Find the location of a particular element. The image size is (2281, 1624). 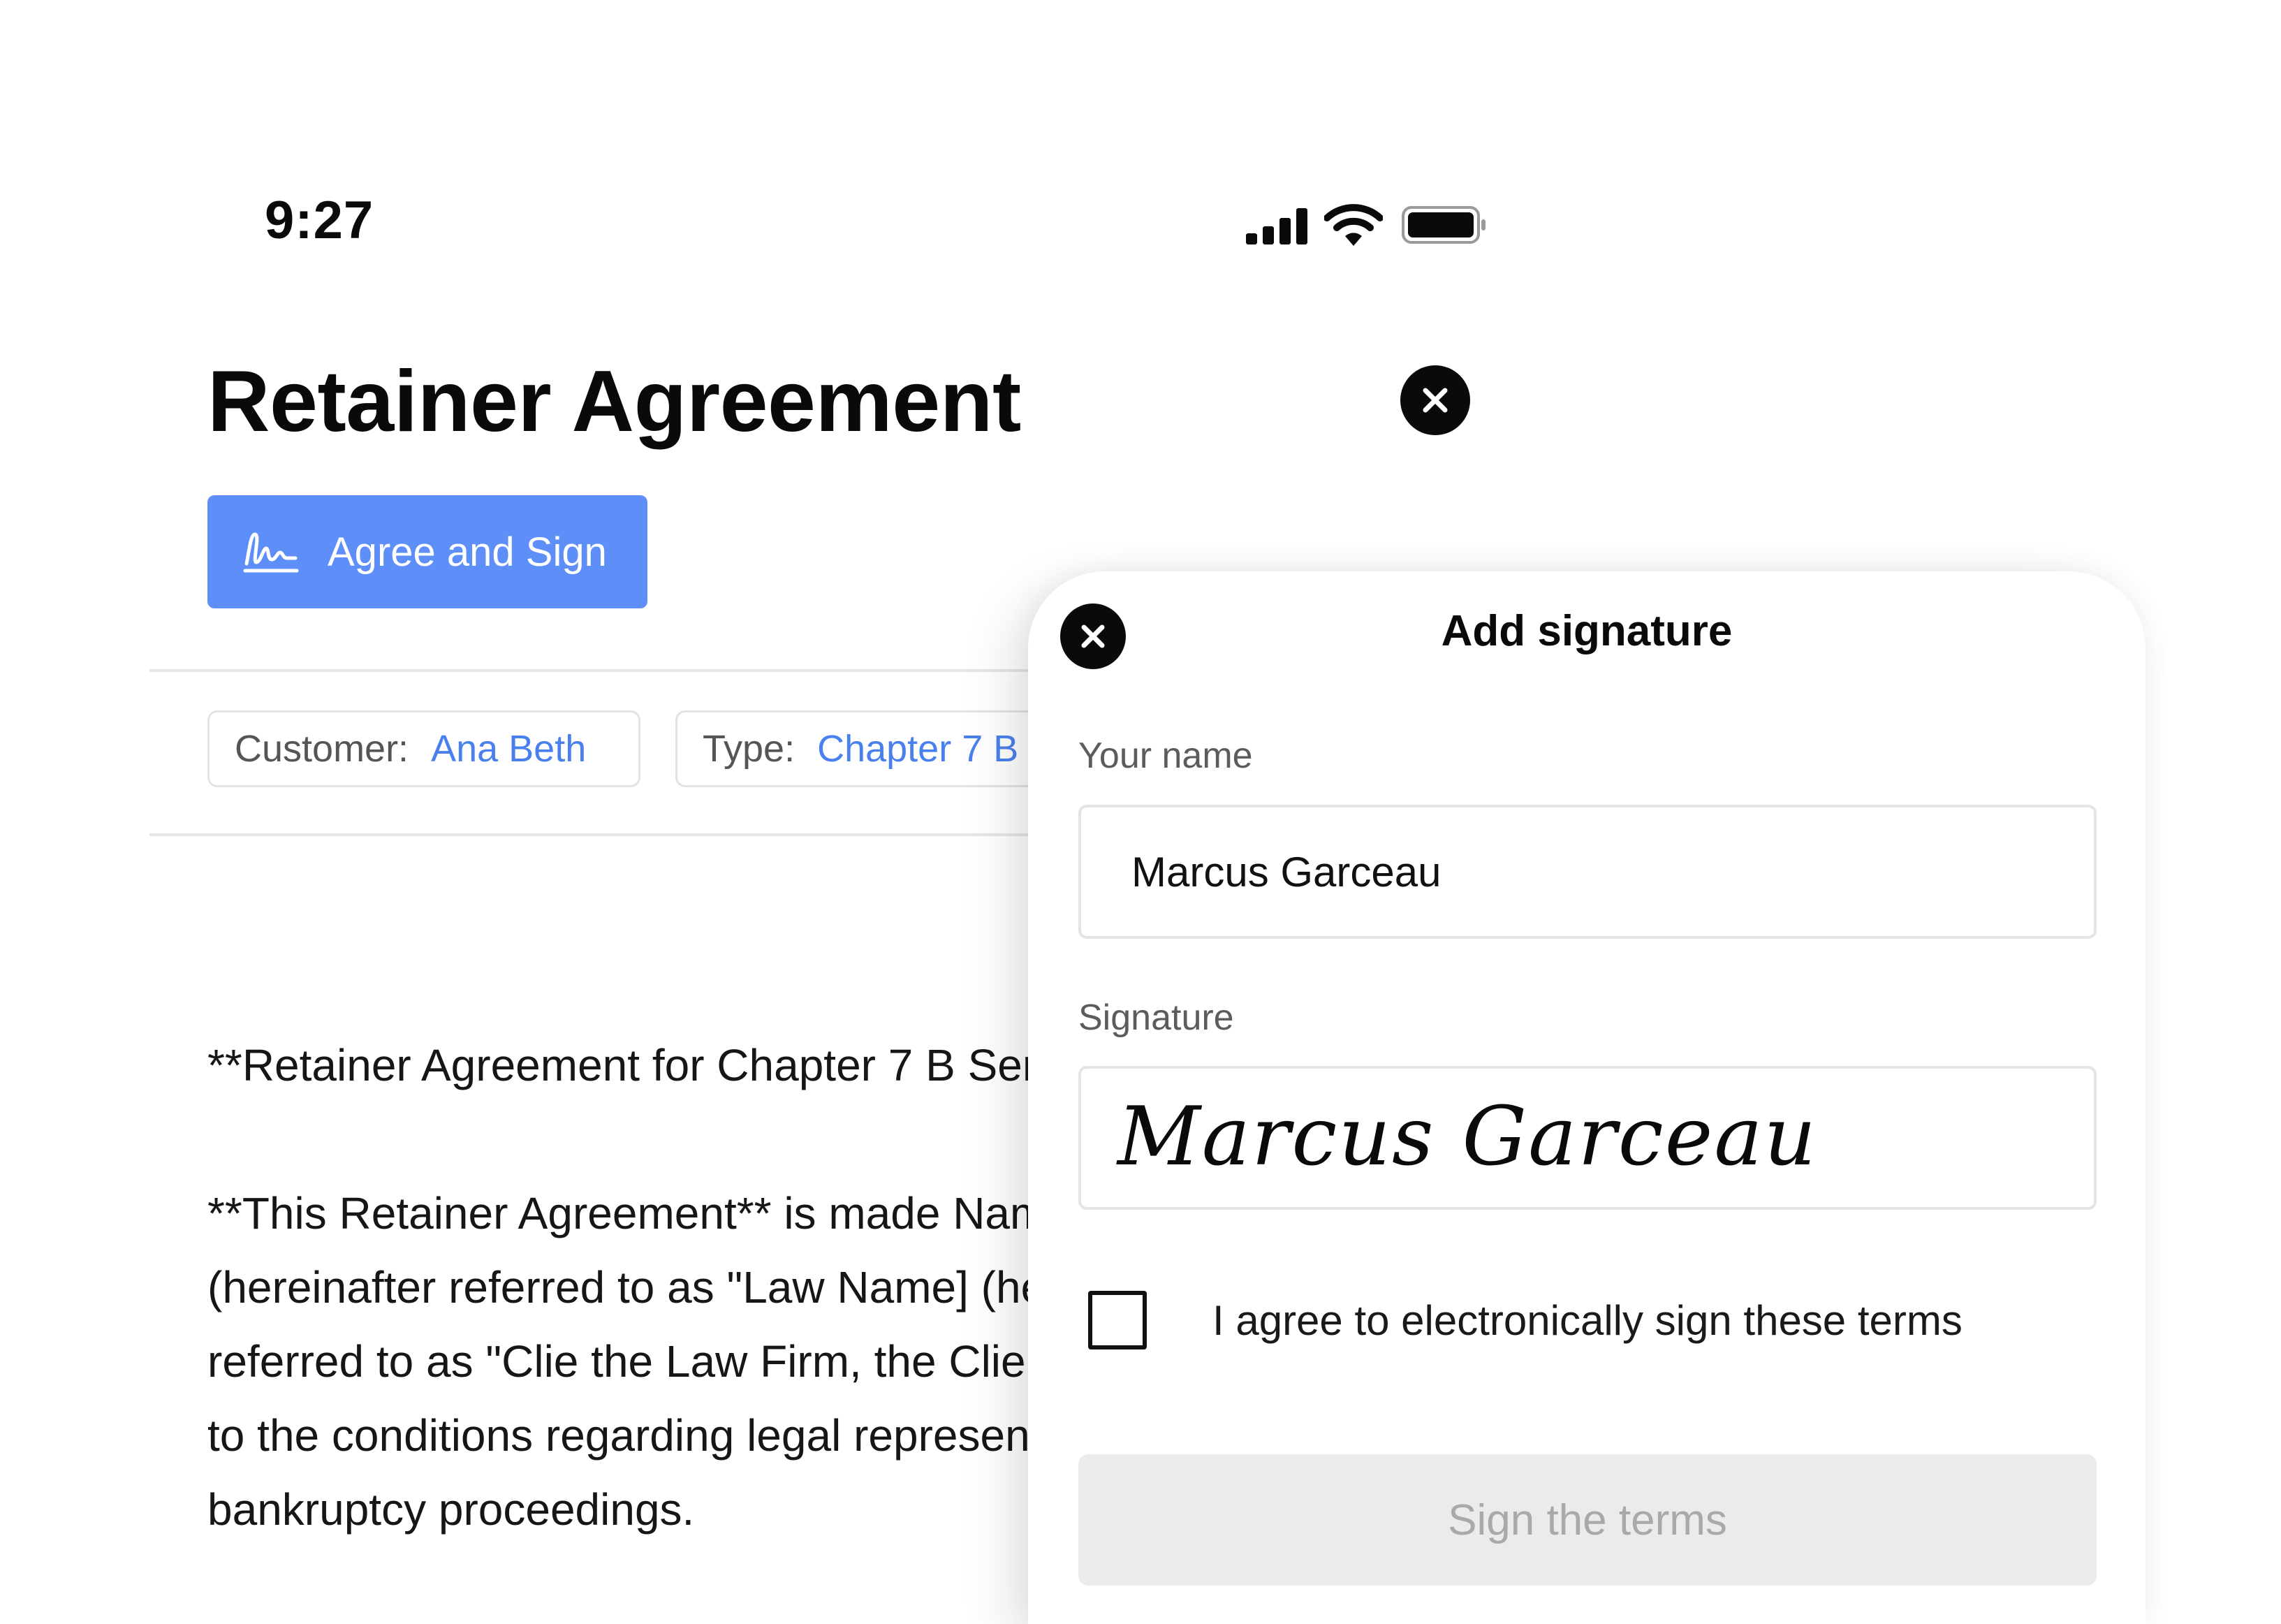

customer-chip: Customer: Ana Beth is located at coordinates (424, 748).